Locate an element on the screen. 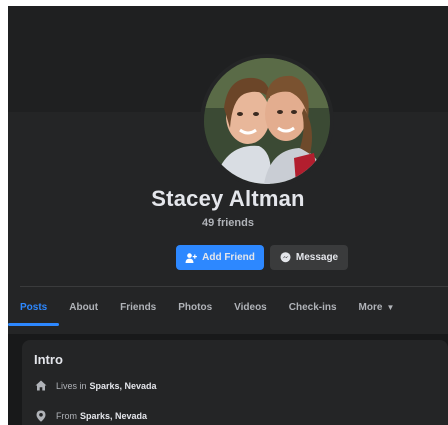 The image size is (448, 425). tab-check-ins: Check-ins is located at coordinates (313, 308).